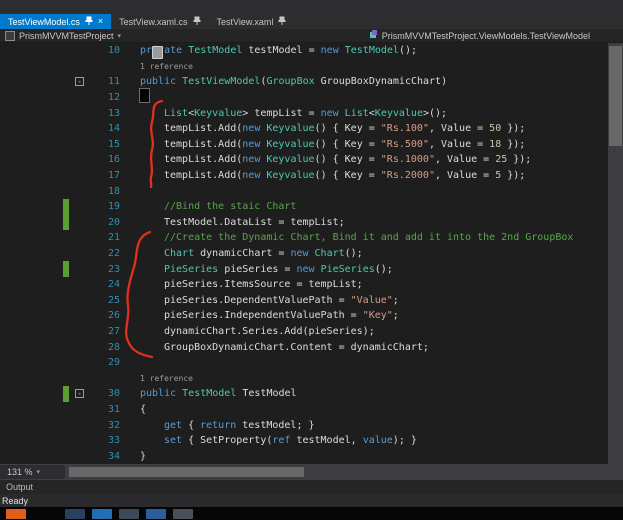 The width and height of the screenshot is (623, 520). What do you see at coordinates (65, 113) in the screenshot?
I see `line-number: 13` at bounding box center [65, 113].